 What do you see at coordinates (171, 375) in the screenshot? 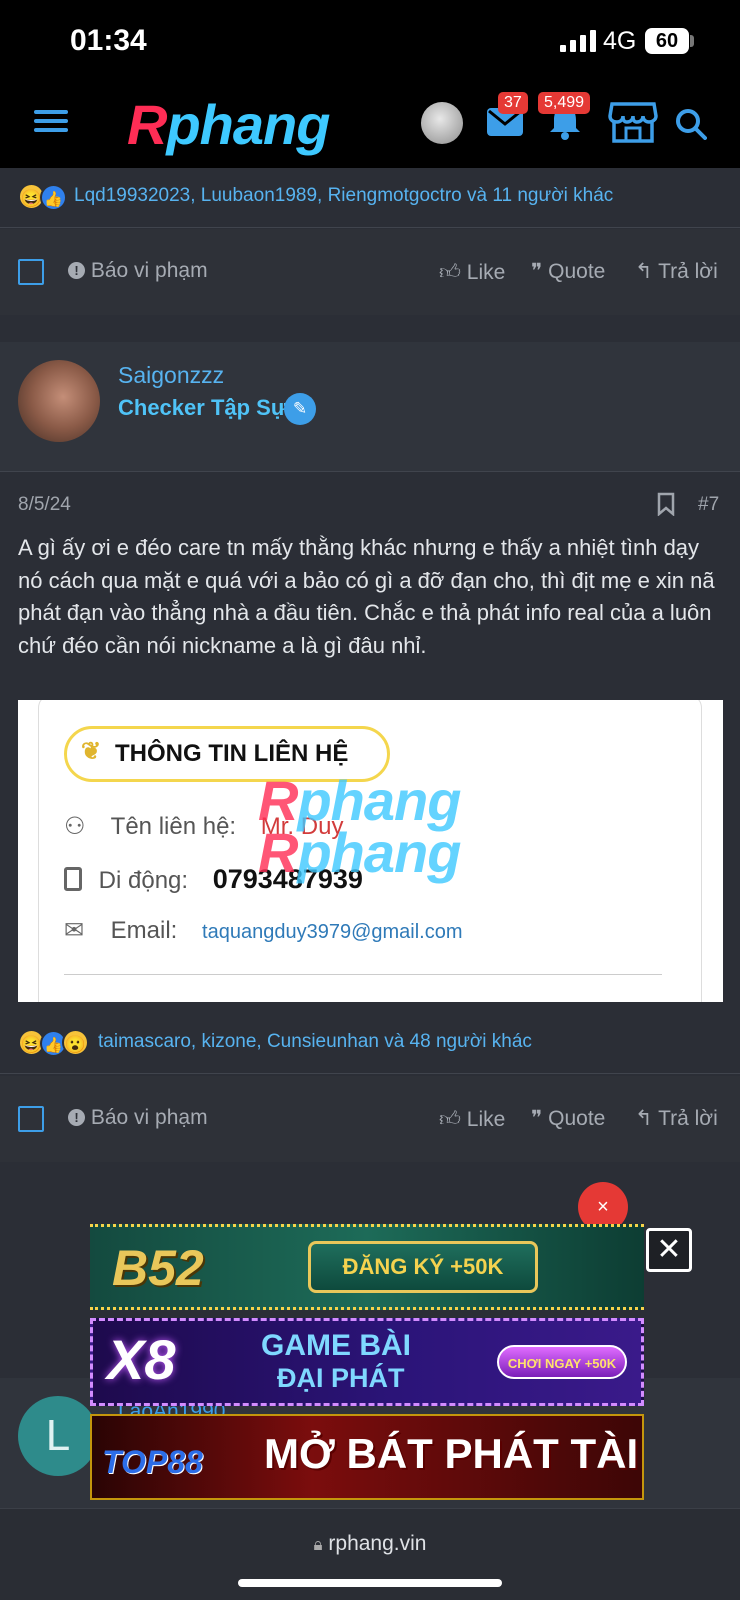
I see `author-username: Saigonzzz` at bounding box center [171, 375].